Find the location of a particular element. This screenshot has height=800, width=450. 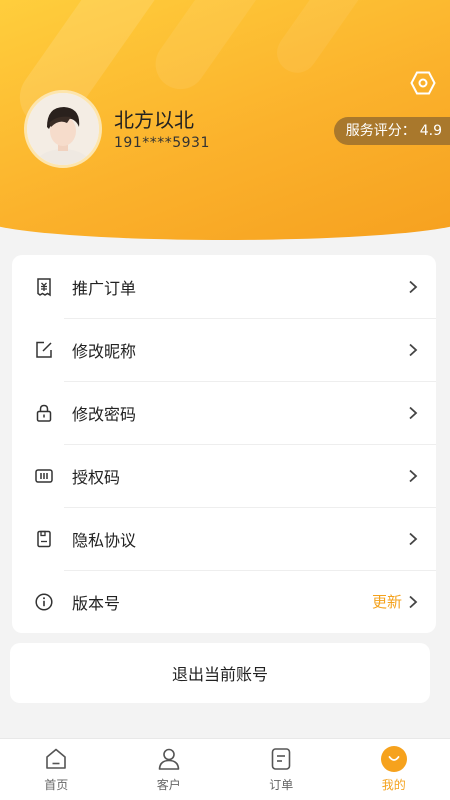

info-icon is located at coordinates (44, 602).